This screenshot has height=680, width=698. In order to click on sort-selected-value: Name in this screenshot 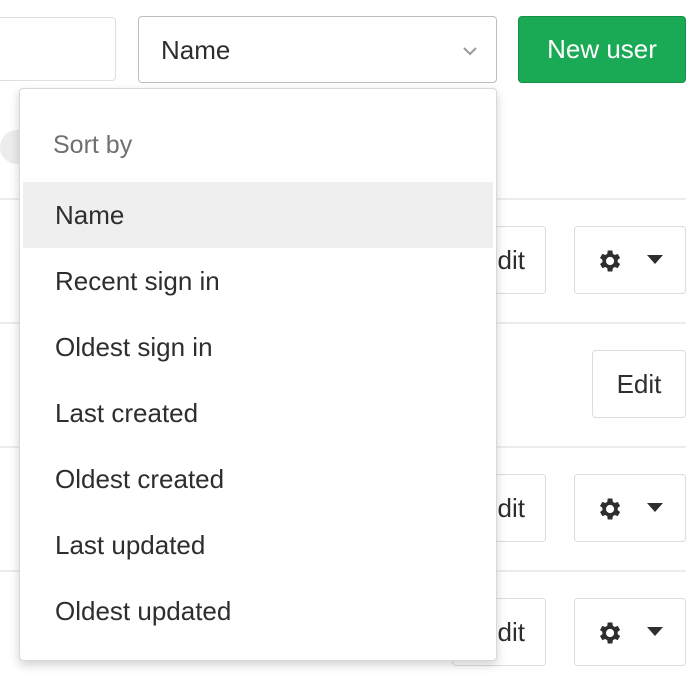, I will do `click(196, 50)`.